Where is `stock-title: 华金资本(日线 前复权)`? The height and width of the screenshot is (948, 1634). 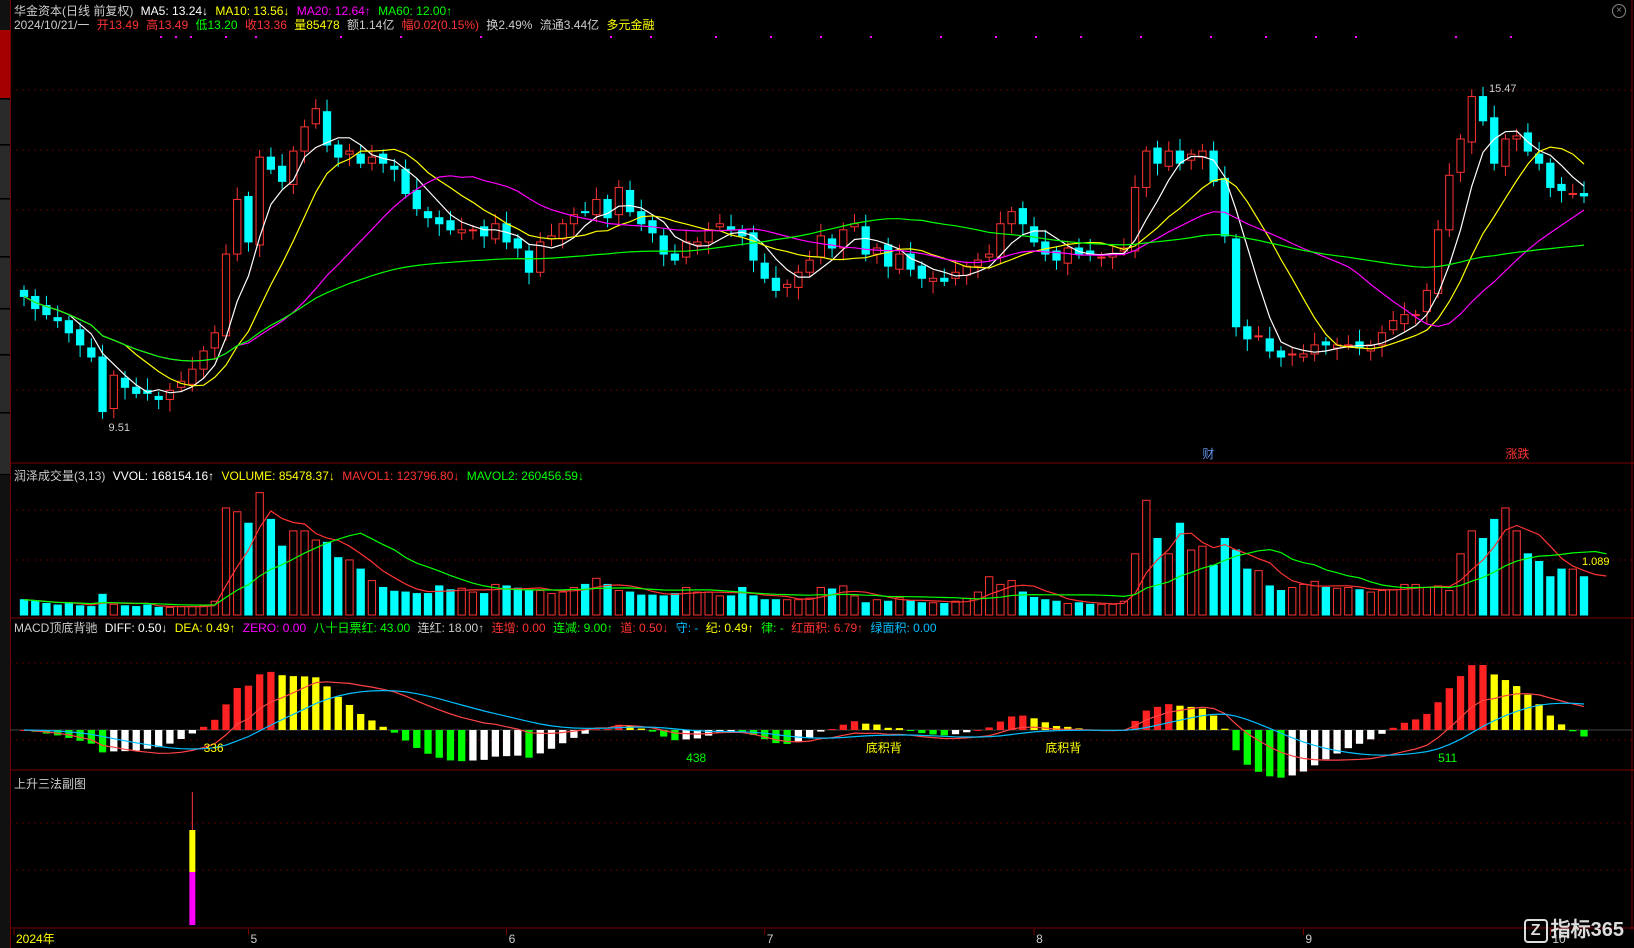 stock-title: 华金资本(日线 前复权) is located at coordinates (74, 11).